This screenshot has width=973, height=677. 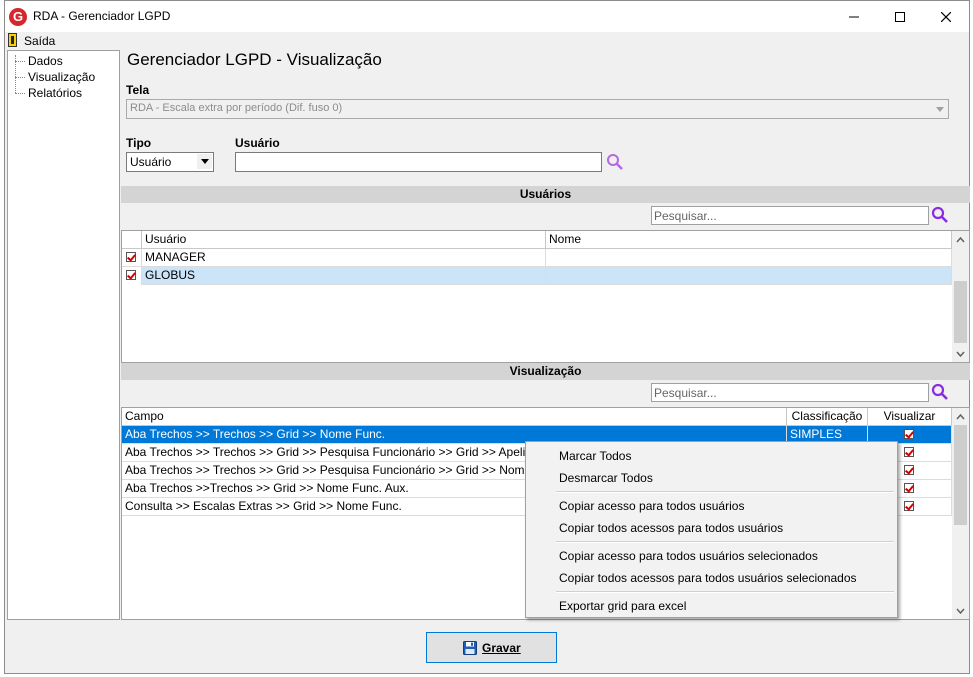 I want to click on save-icon, so click(x=470, y=648).